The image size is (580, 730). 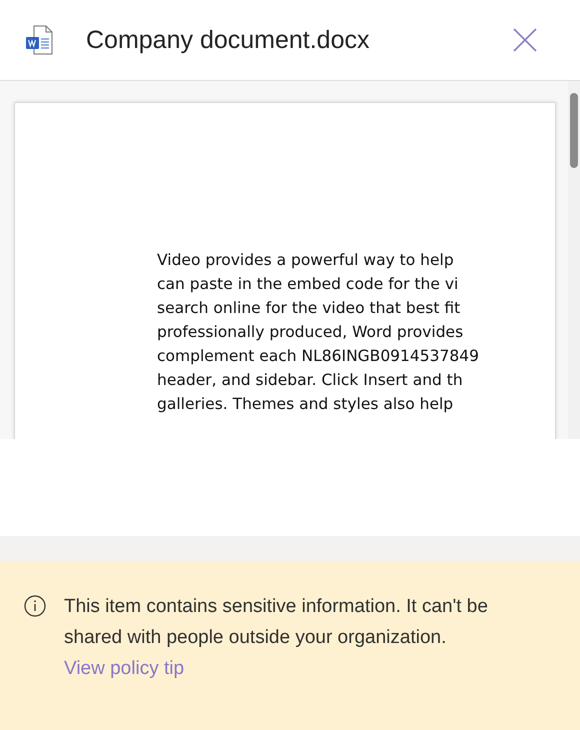 What do you see at coordinates (306, 260) in the screenshot?
I see `document-text-line: Video provides a powerful way to help` at bounding box center [306, 260].